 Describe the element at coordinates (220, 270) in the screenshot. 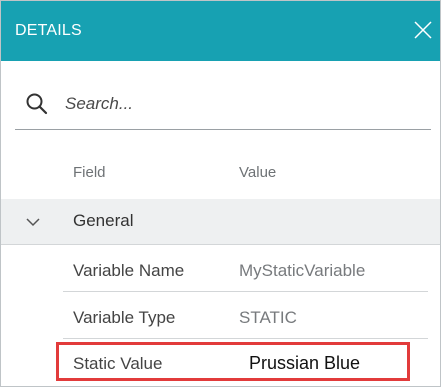

I see `property-row-variable-name: Variable Name MyStaticVariable` at that location.